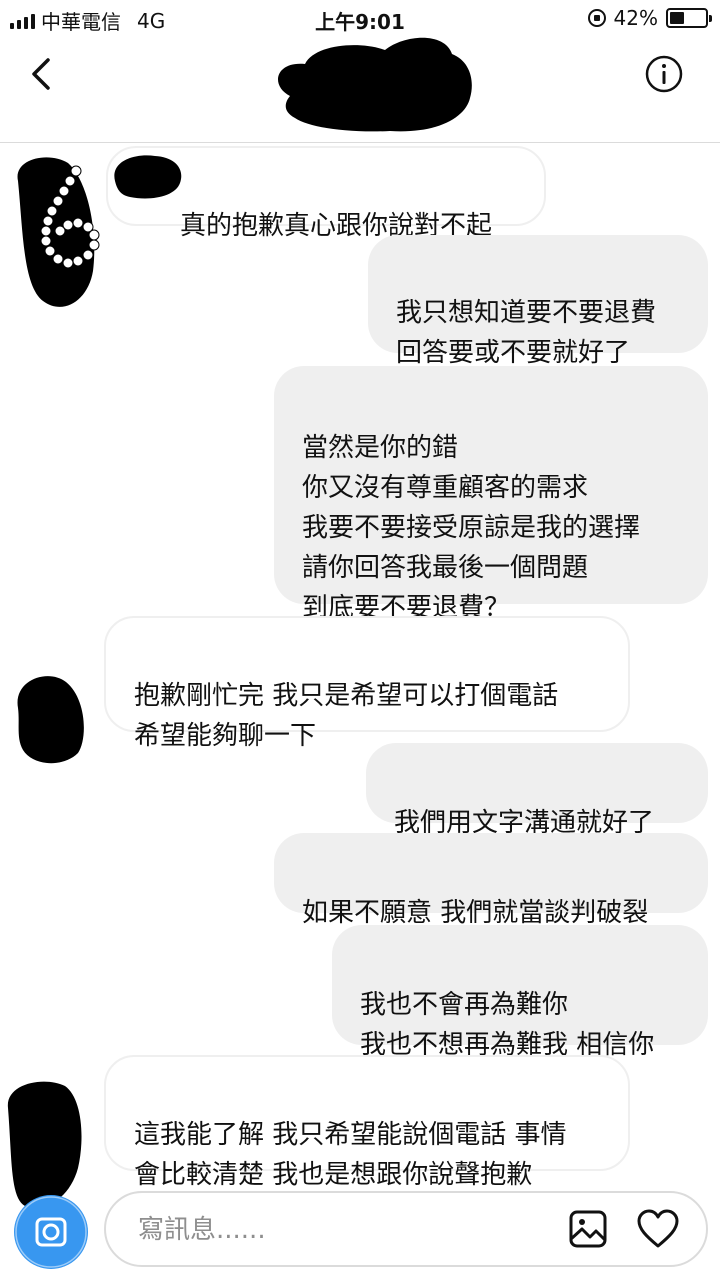 The height and width of the screenshot is (1280, 720). I want to click on back-button, so click(42, 74).